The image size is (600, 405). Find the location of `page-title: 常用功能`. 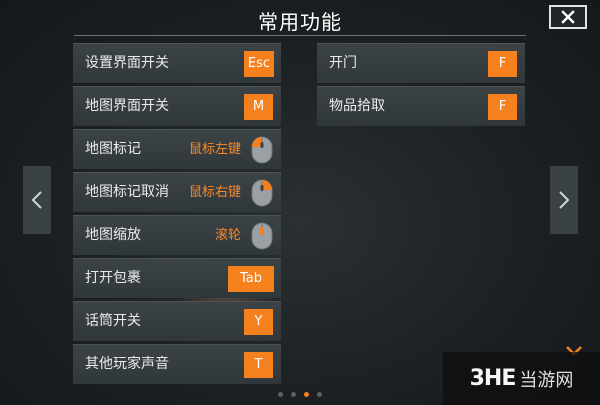

page-title: 常用功能 is located at coordinates (300, 22).